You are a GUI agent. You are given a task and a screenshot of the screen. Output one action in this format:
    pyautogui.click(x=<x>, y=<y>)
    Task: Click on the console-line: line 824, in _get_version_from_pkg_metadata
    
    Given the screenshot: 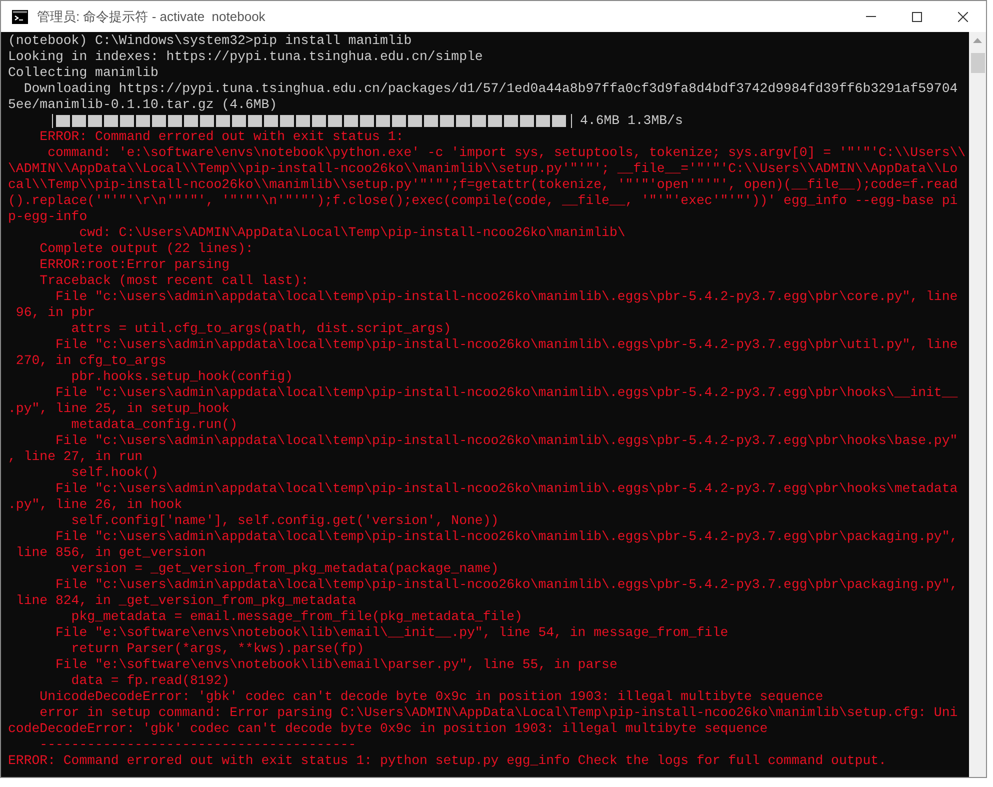 What is the action you would take?
    pyautogui.click(x=185, y=601)
    